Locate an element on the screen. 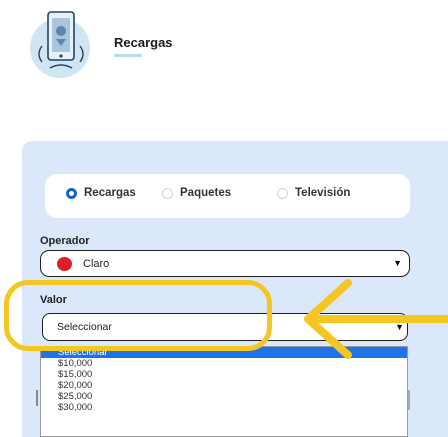 This screenshot has width=448, height=437. title-underline is located at coordinates (128, 55).